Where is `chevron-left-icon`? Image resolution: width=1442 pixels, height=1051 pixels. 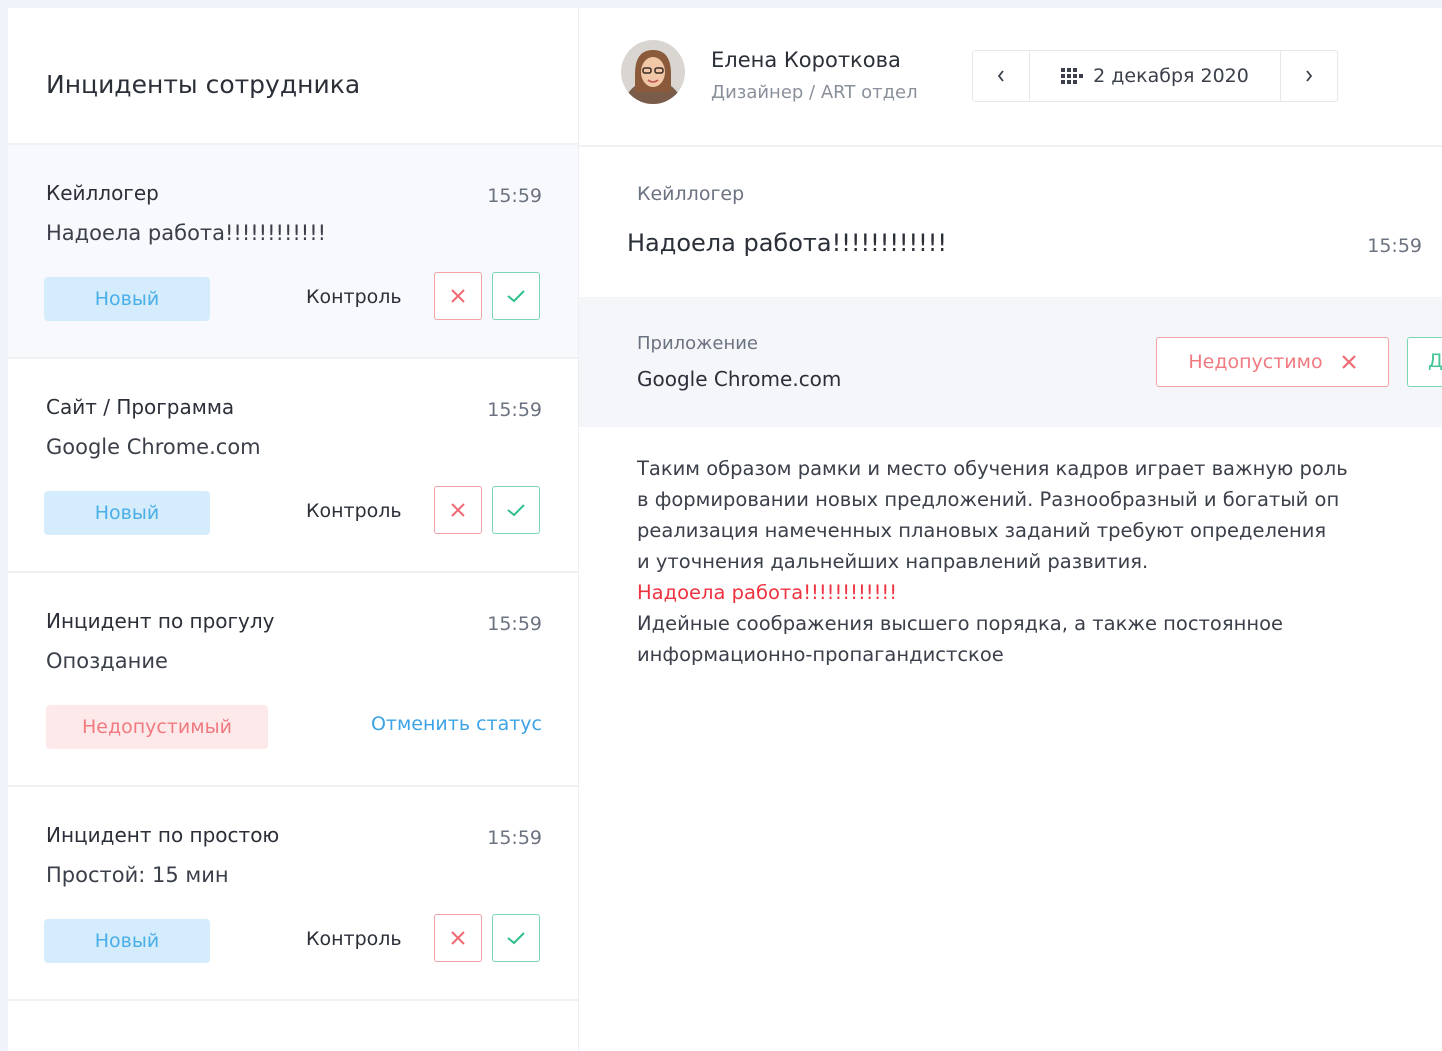 chevron-left-icon is located at coordinates (1000, 76).